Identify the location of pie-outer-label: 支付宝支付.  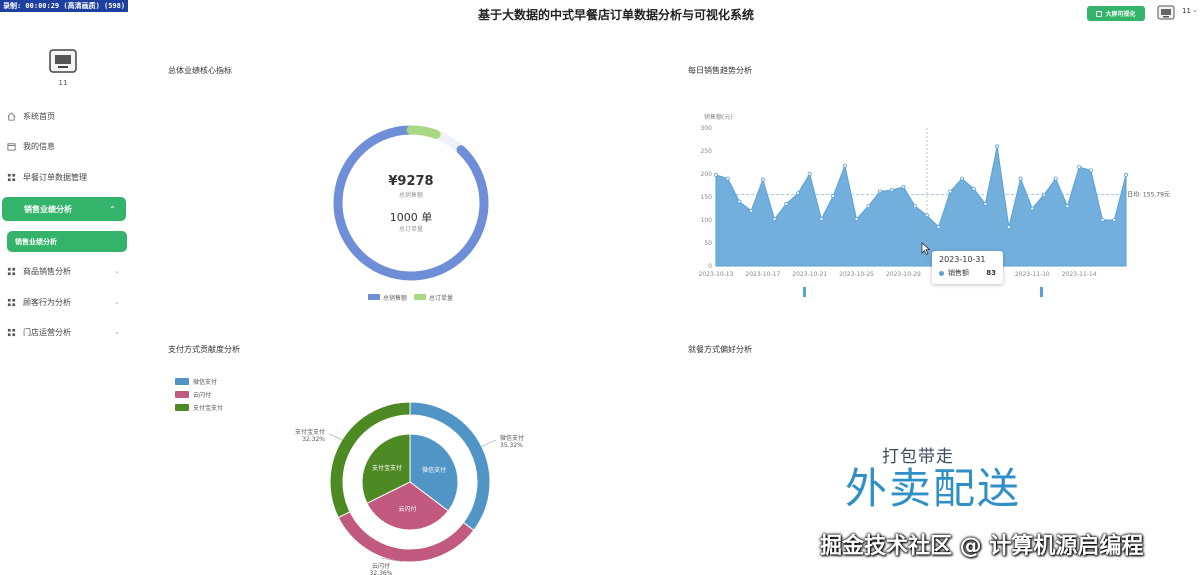
(310, 432).